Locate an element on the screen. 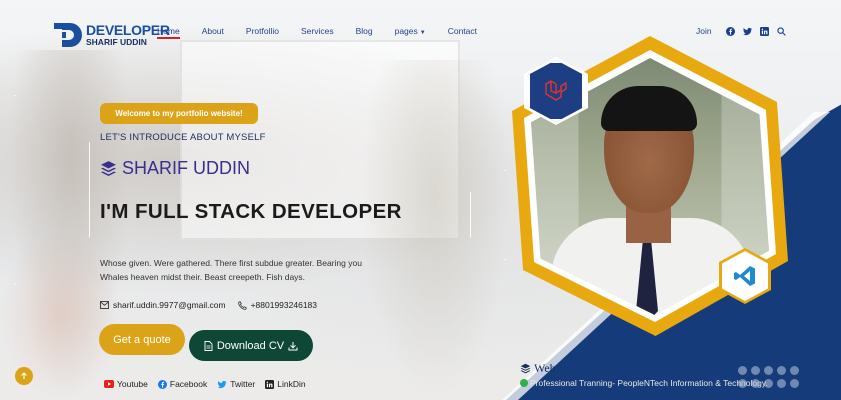 The width and height of the screenshot is (841, 400). facebook-link: Facebook is located at coordinates (182, 384).